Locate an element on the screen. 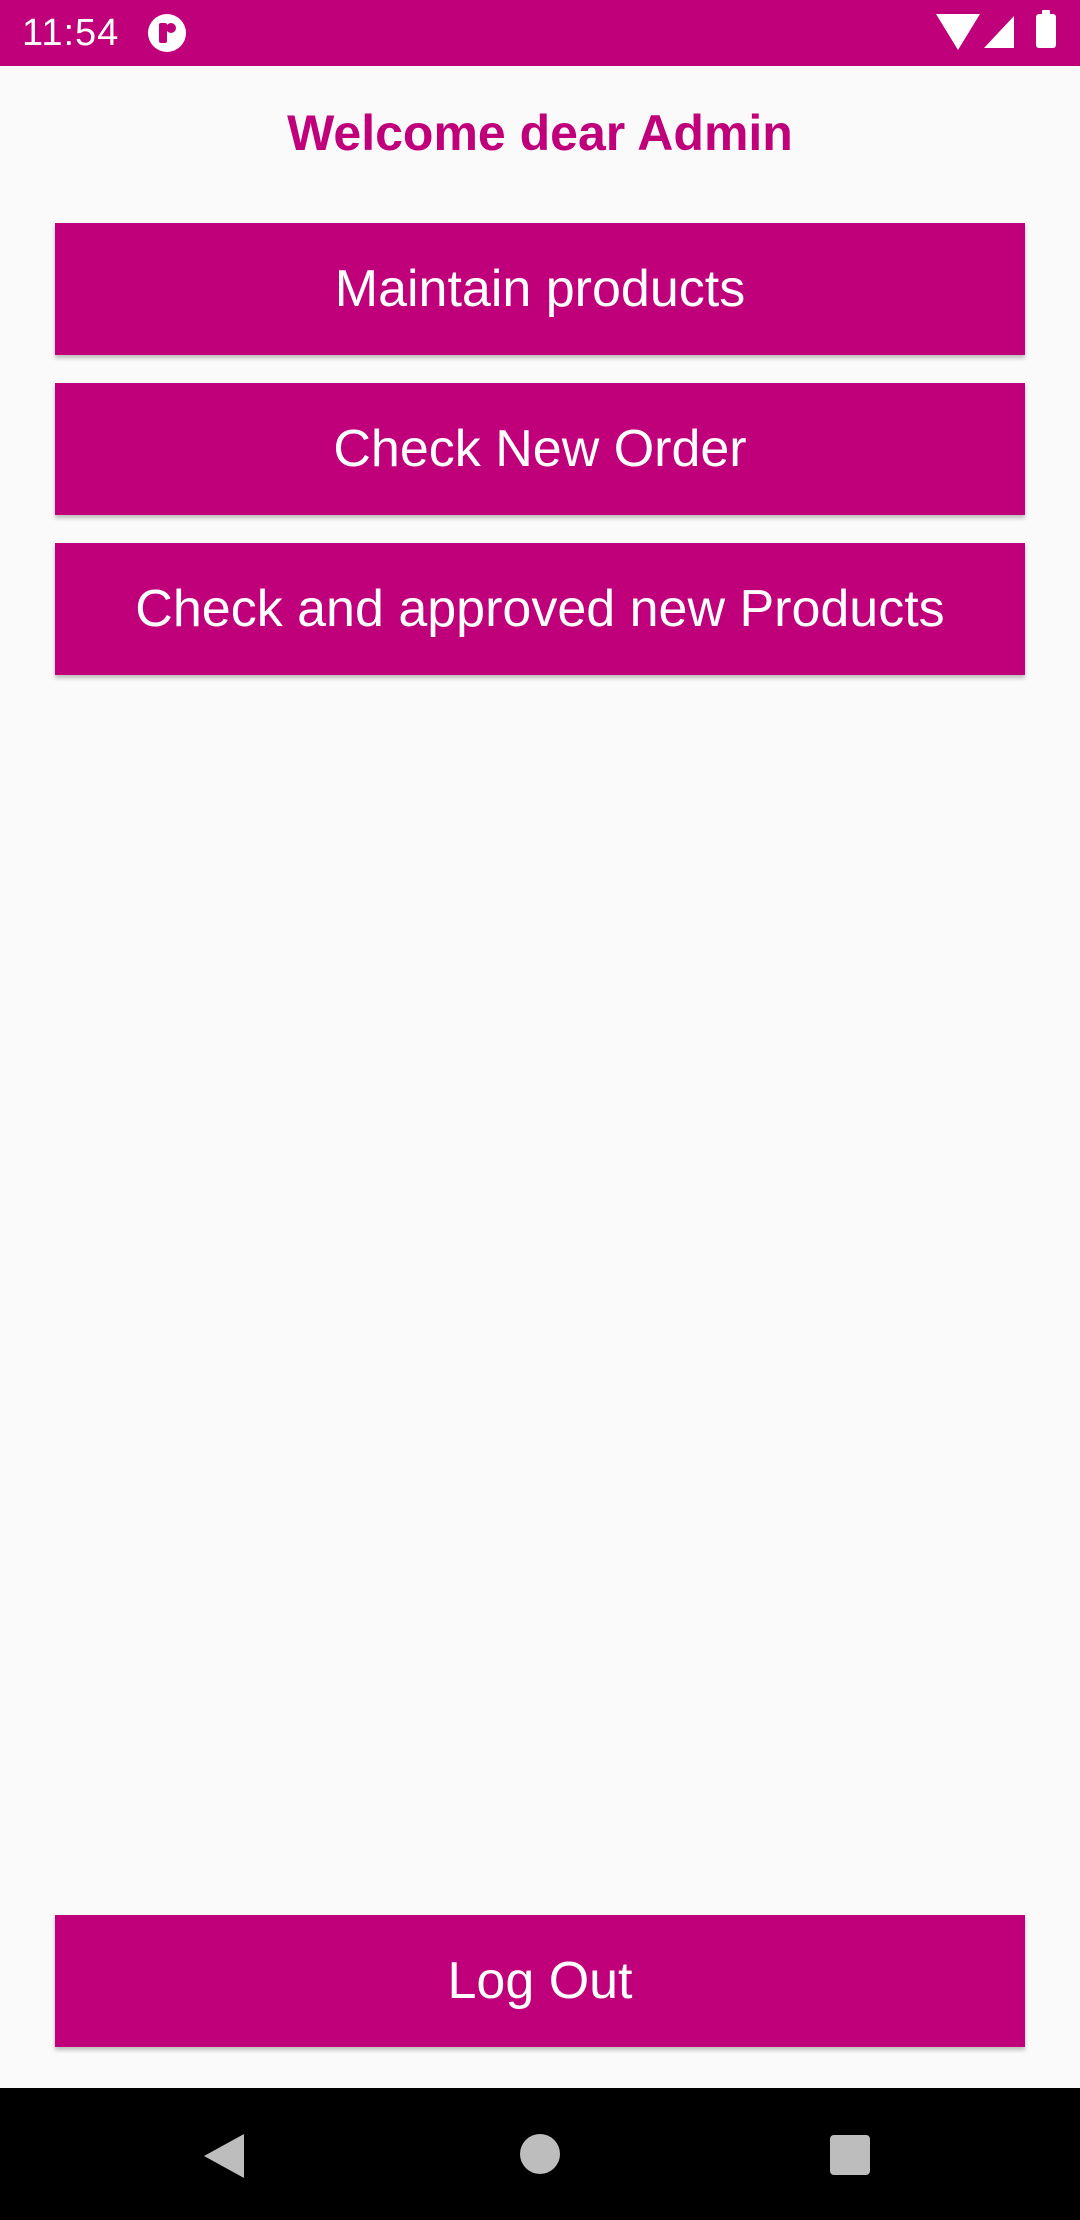  app-notification-icon is located at coordinates (167, 33).